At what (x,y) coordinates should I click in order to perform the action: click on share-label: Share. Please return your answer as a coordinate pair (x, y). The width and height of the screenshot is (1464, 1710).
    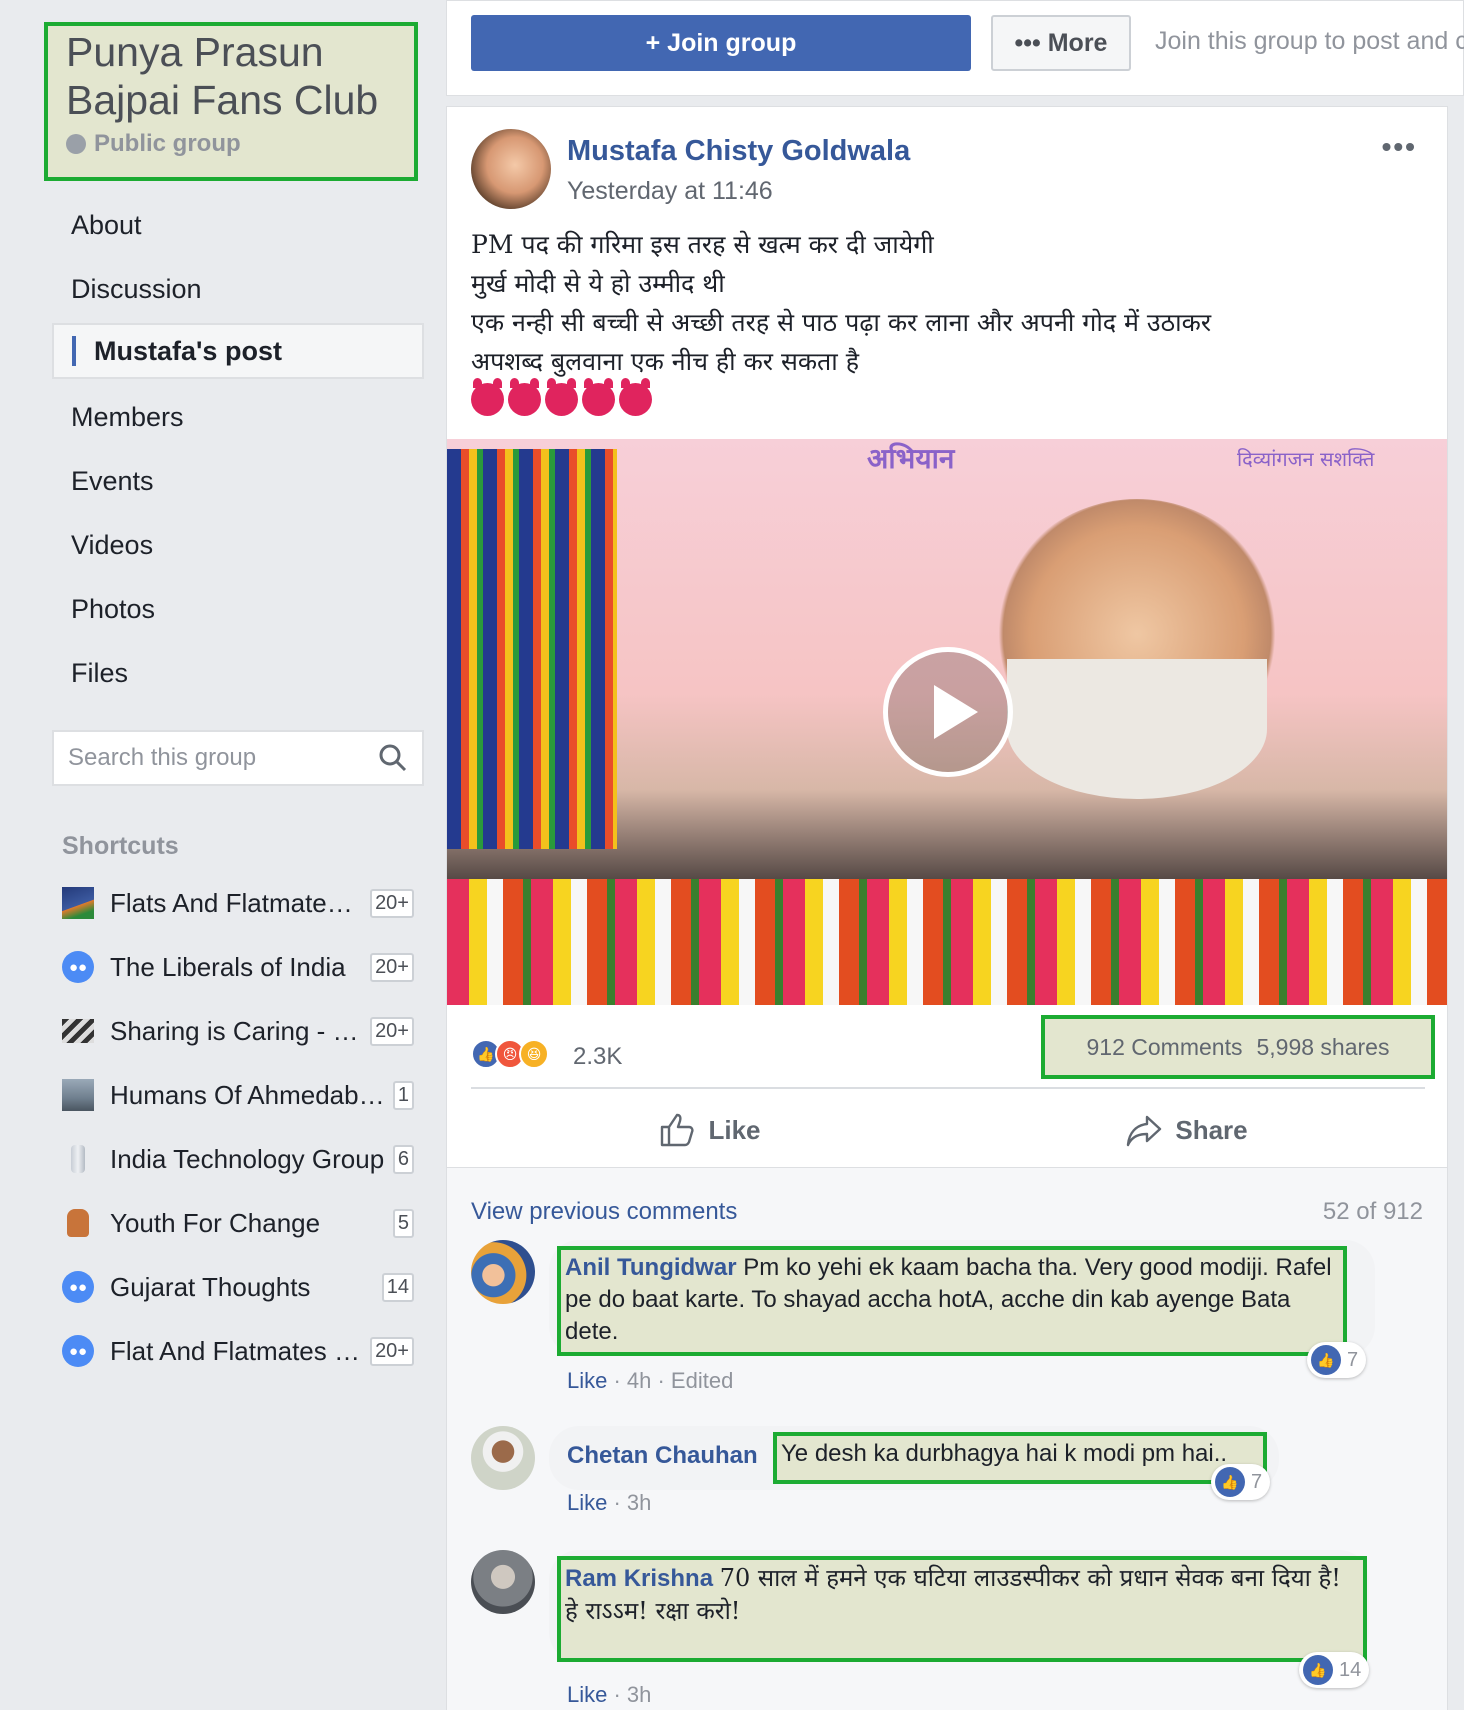
    Looking at the image, I should click on (1211, 1129).